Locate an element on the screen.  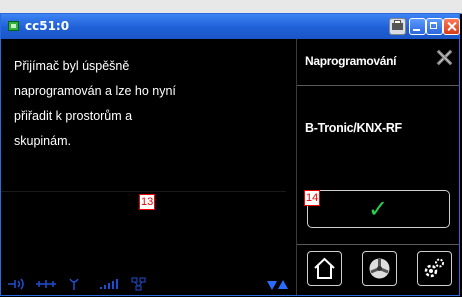
minimize-button is located at coordinates (417, 26).